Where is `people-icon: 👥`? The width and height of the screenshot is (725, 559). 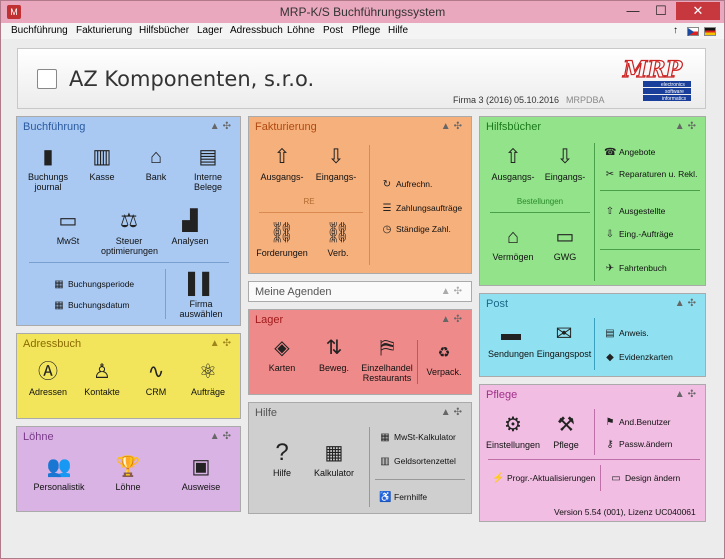 people-icon: 👥 is located at coordinates (59, 467).